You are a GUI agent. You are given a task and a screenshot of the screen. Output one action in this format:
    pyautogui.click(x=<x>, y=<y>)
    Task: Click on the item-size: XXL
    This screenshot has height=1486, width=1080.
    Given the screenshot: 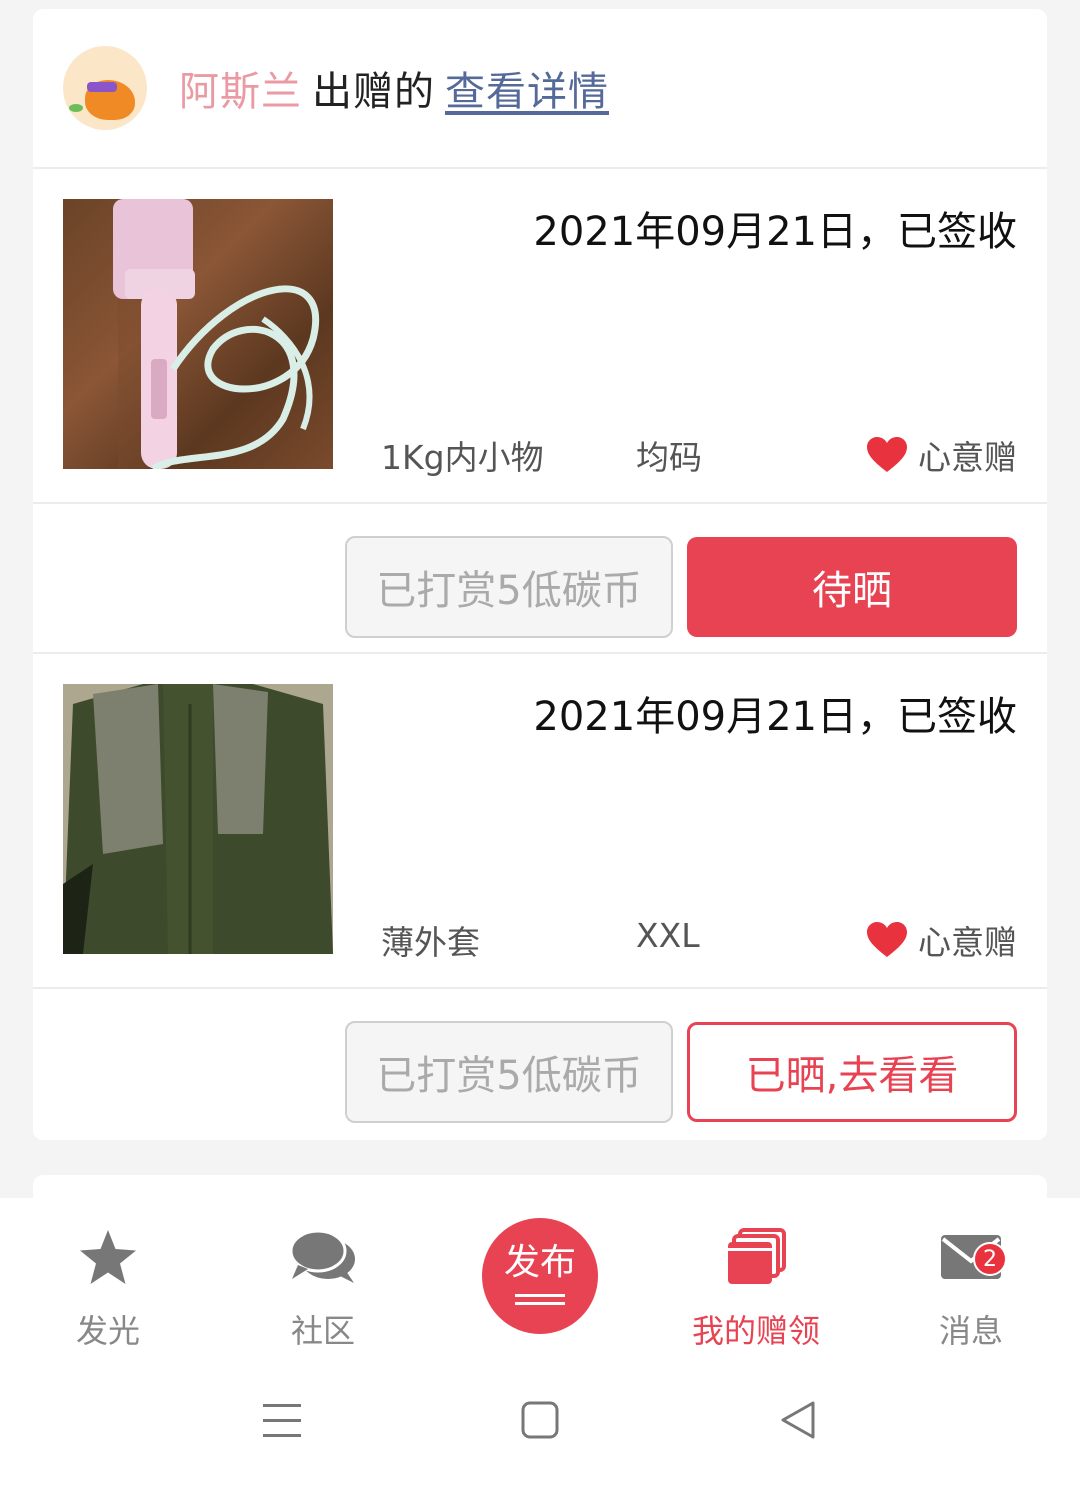 What is the action you would take?
    pyautogui.click(x=668, y=935)
    